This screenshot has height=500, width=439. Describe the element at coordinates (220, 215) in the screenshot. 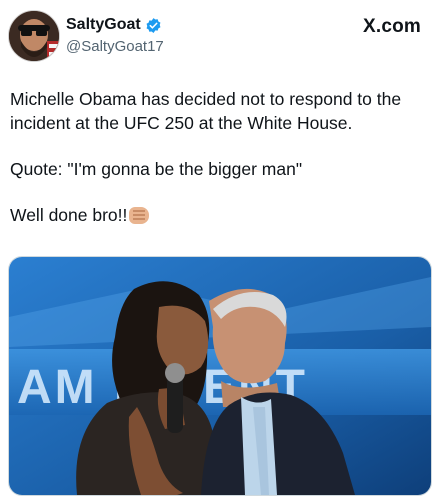

I see `post-paragraph: Well done bro!!` at that location.